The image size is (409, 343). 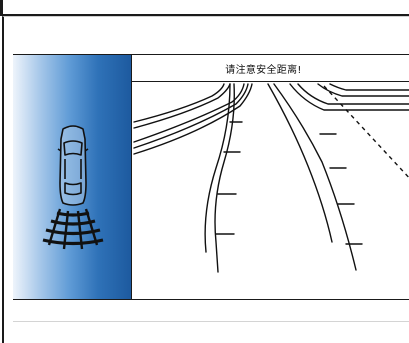 I want to click on warning-banner: 请注意安全距离!, so click(x=270, y=68).